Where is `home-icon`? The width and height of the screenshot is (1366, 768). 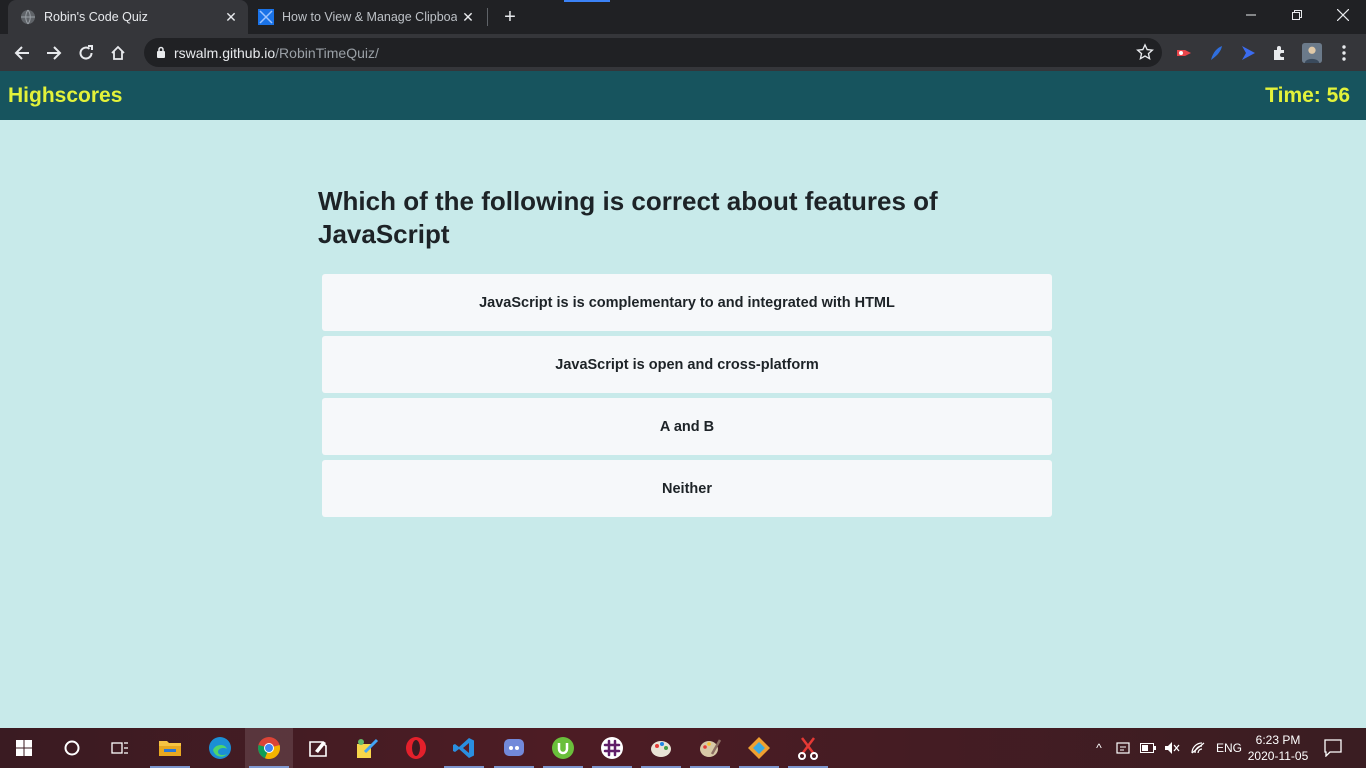
home-icon is located at coordinates (118, 52).